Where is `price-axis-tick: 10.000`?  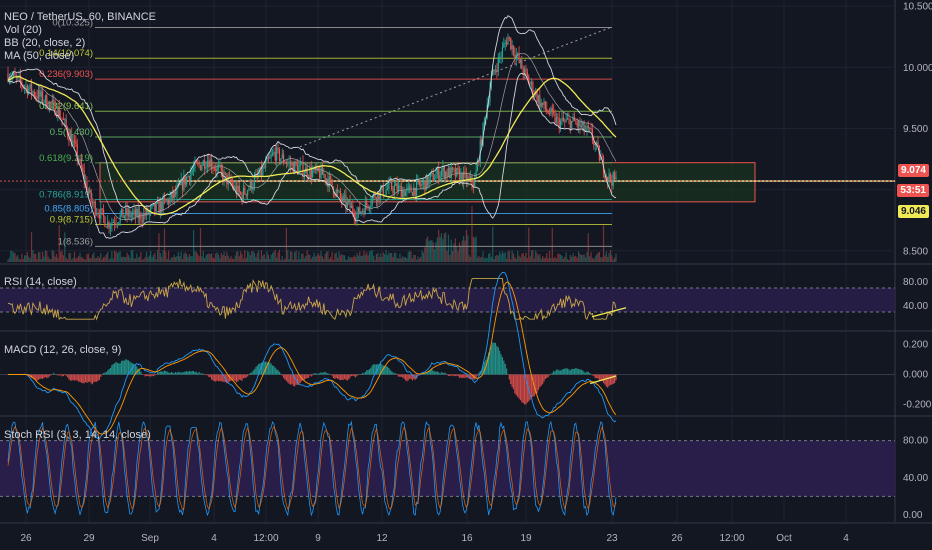 price-axis-tick: 10.000 is located at coordinates (917, 68).